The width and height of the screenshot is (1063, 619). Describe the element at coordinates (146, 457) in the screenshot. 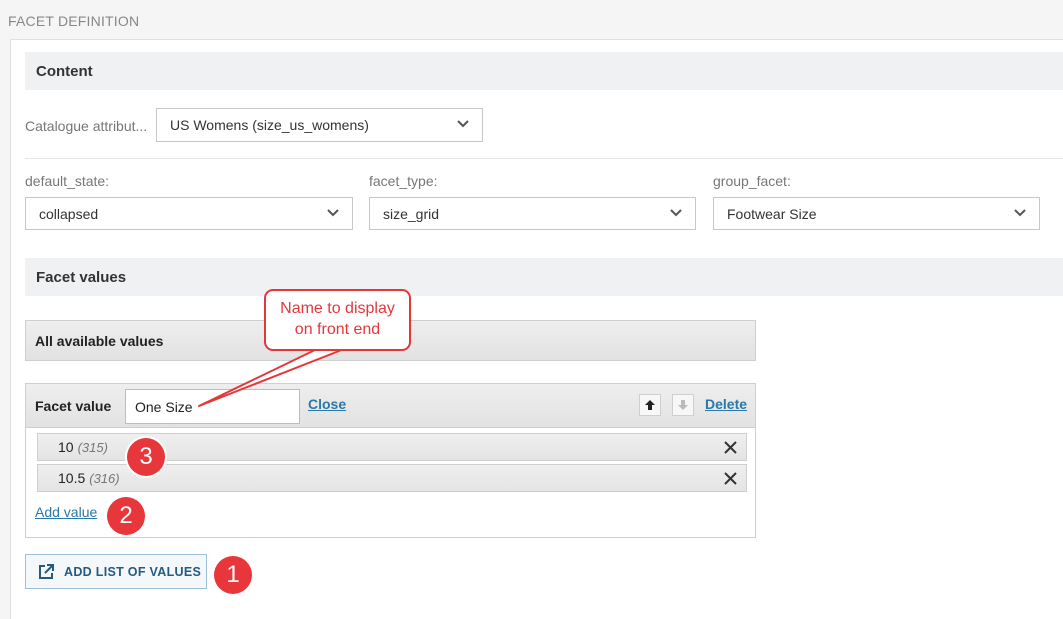

I see `step-badge-3: 3` at that location.